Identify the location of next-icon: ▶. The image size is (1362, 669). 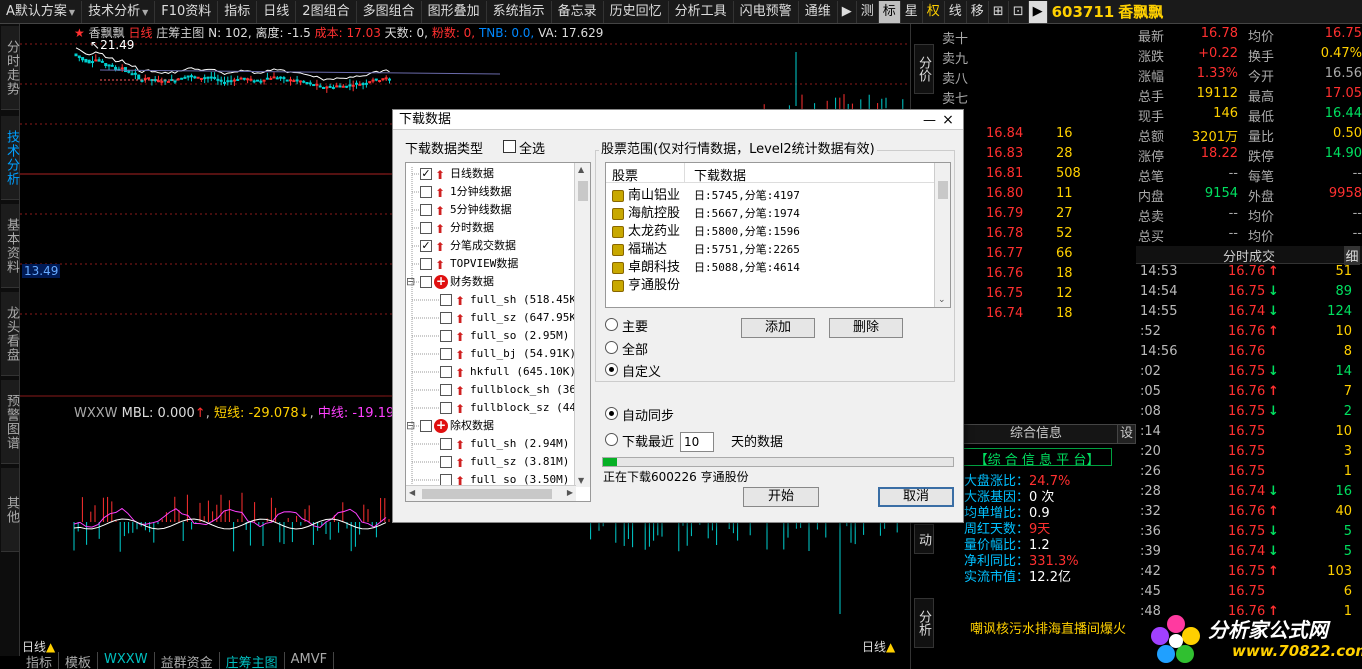
(1038, 11).